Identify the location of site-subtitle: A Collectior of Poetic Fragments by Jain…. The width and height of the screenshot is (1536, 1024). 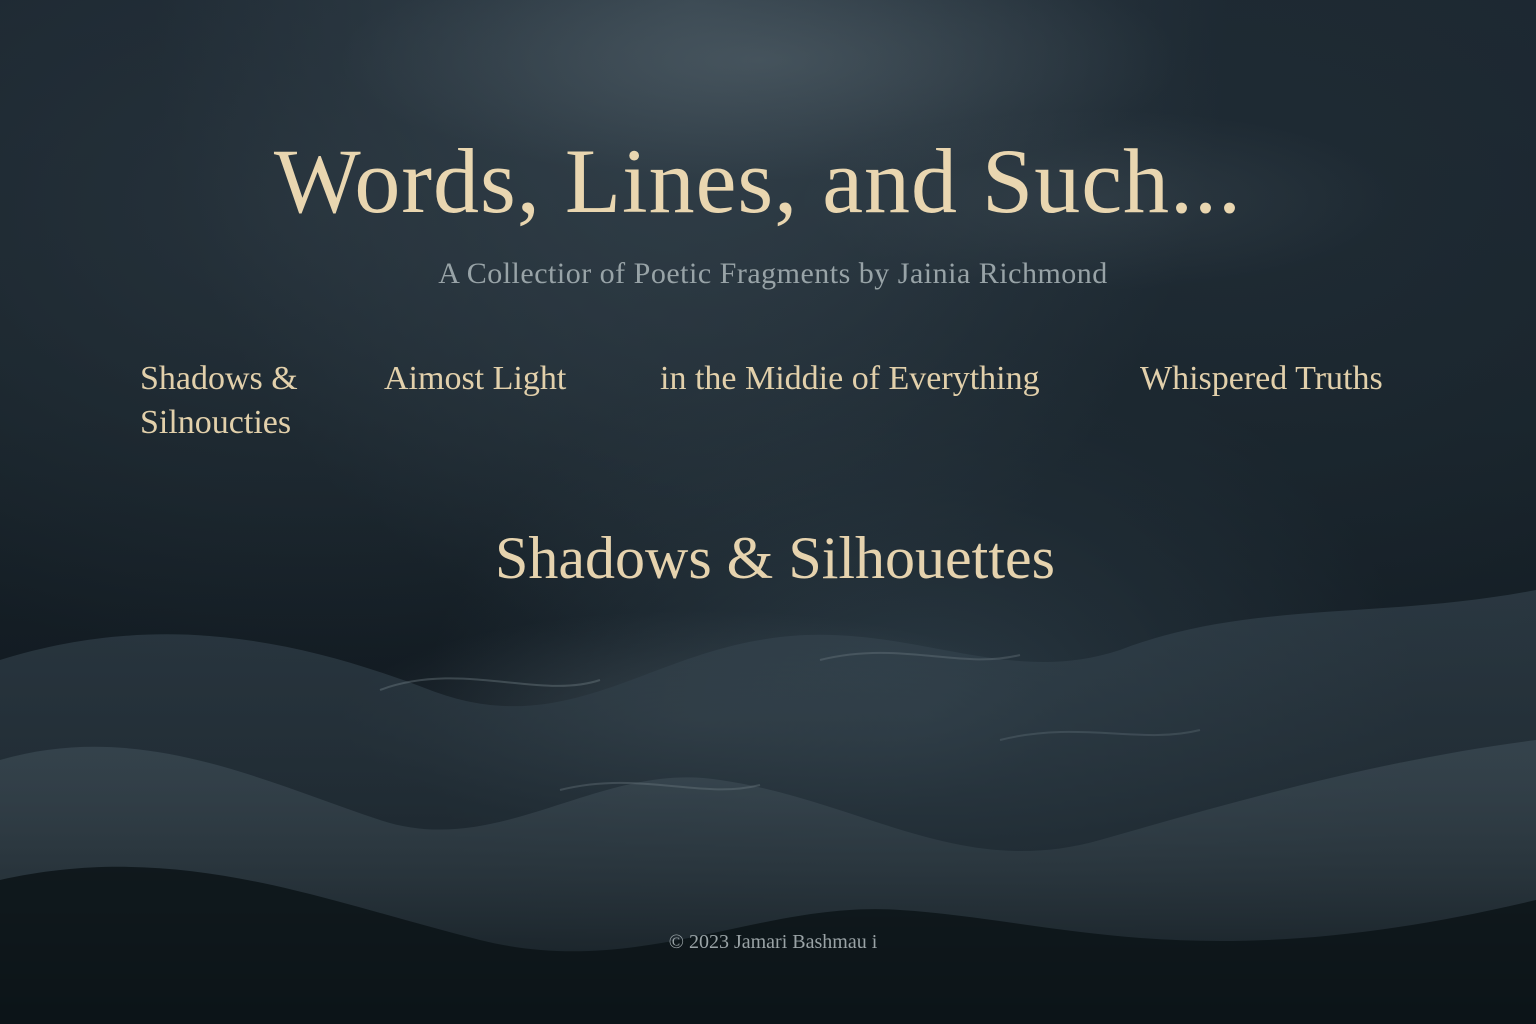
(773, 273).